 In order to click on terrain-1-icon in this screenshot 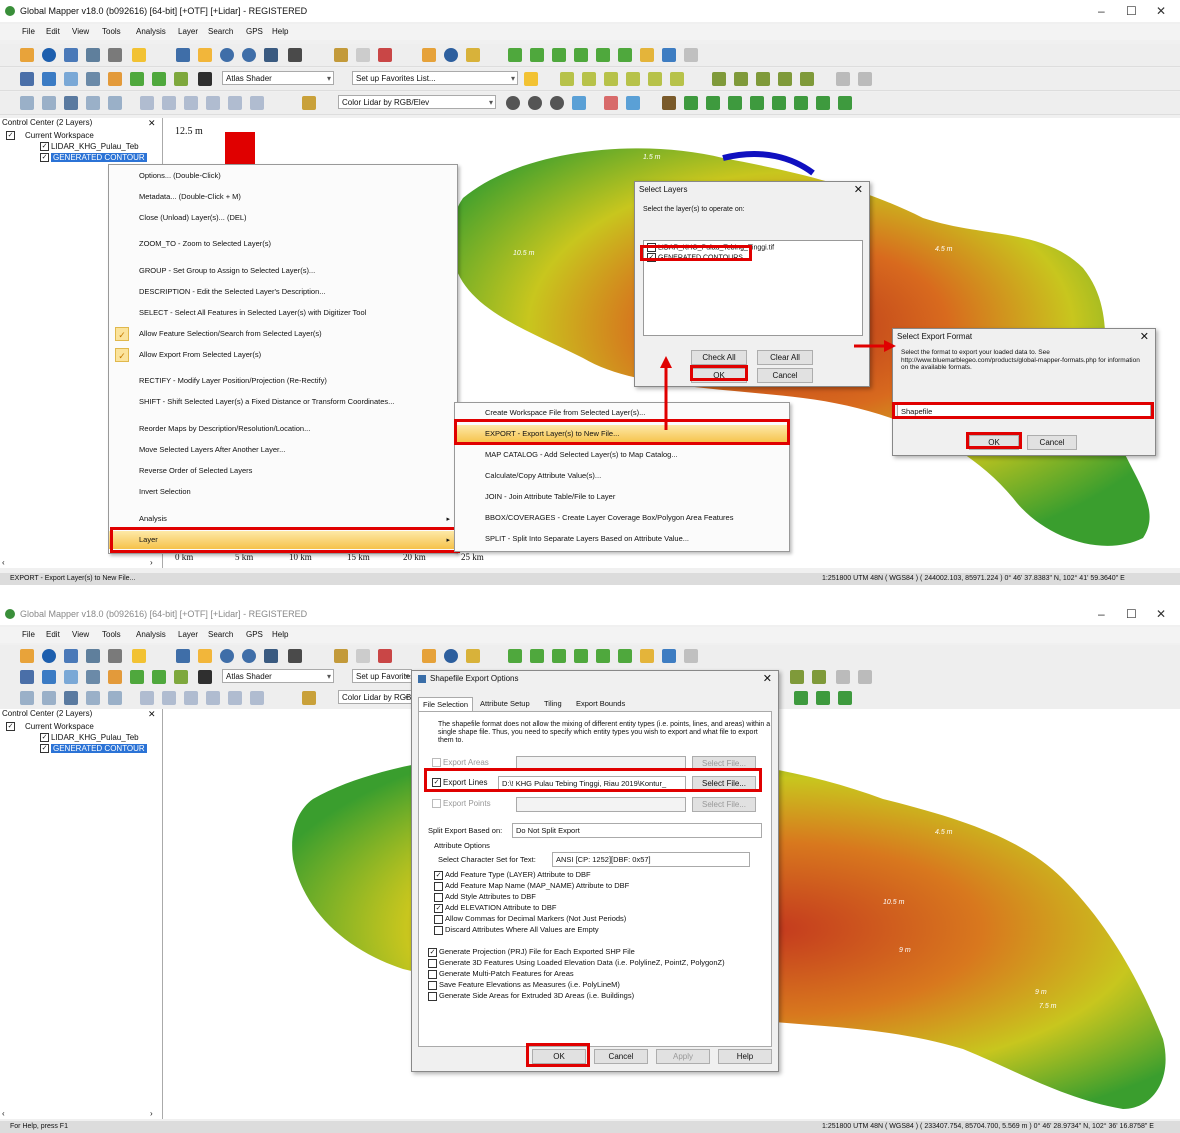, I will do `click(515, 656)`.